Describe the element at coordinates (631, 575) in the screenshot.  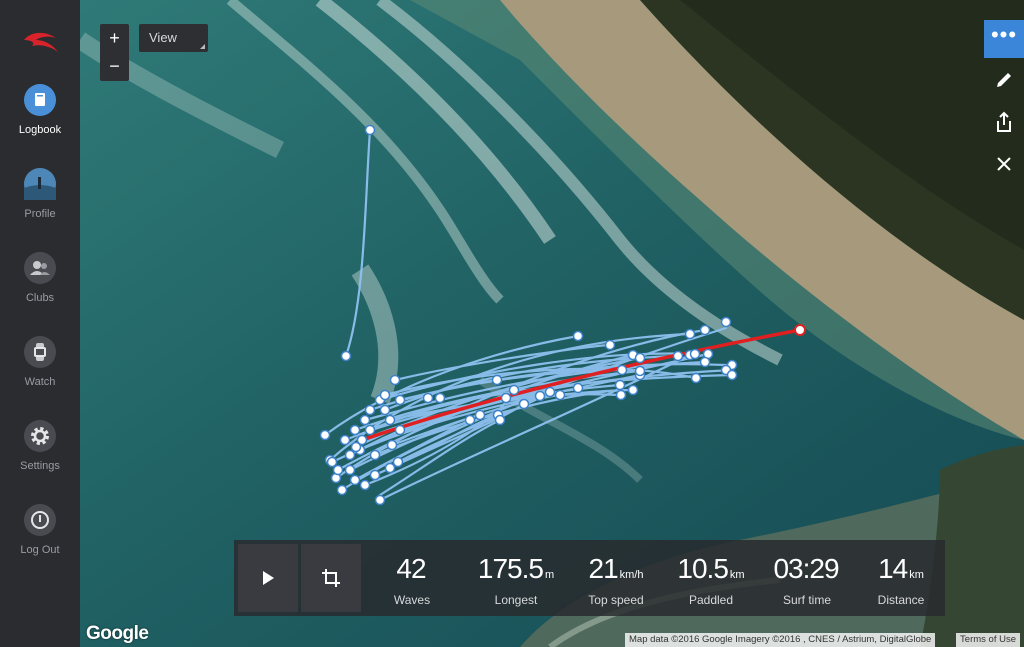
I see `stat-unit: km/h` at that location.